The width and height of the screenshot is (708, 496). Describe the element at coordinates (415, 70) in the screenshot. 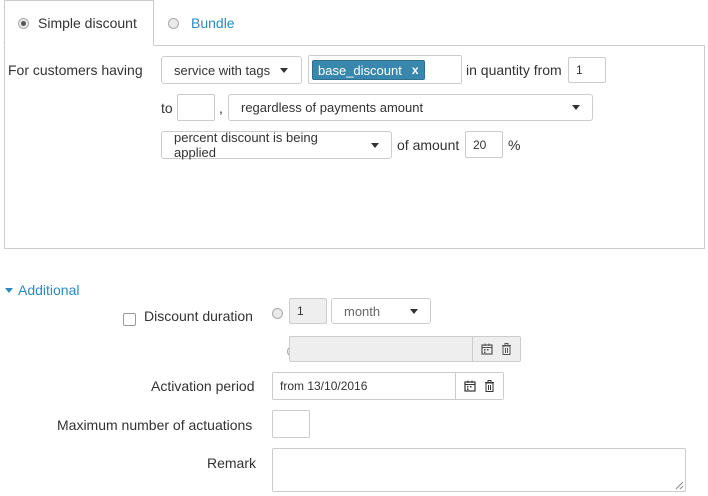

I see `tag-remove-icon: x` at that location.